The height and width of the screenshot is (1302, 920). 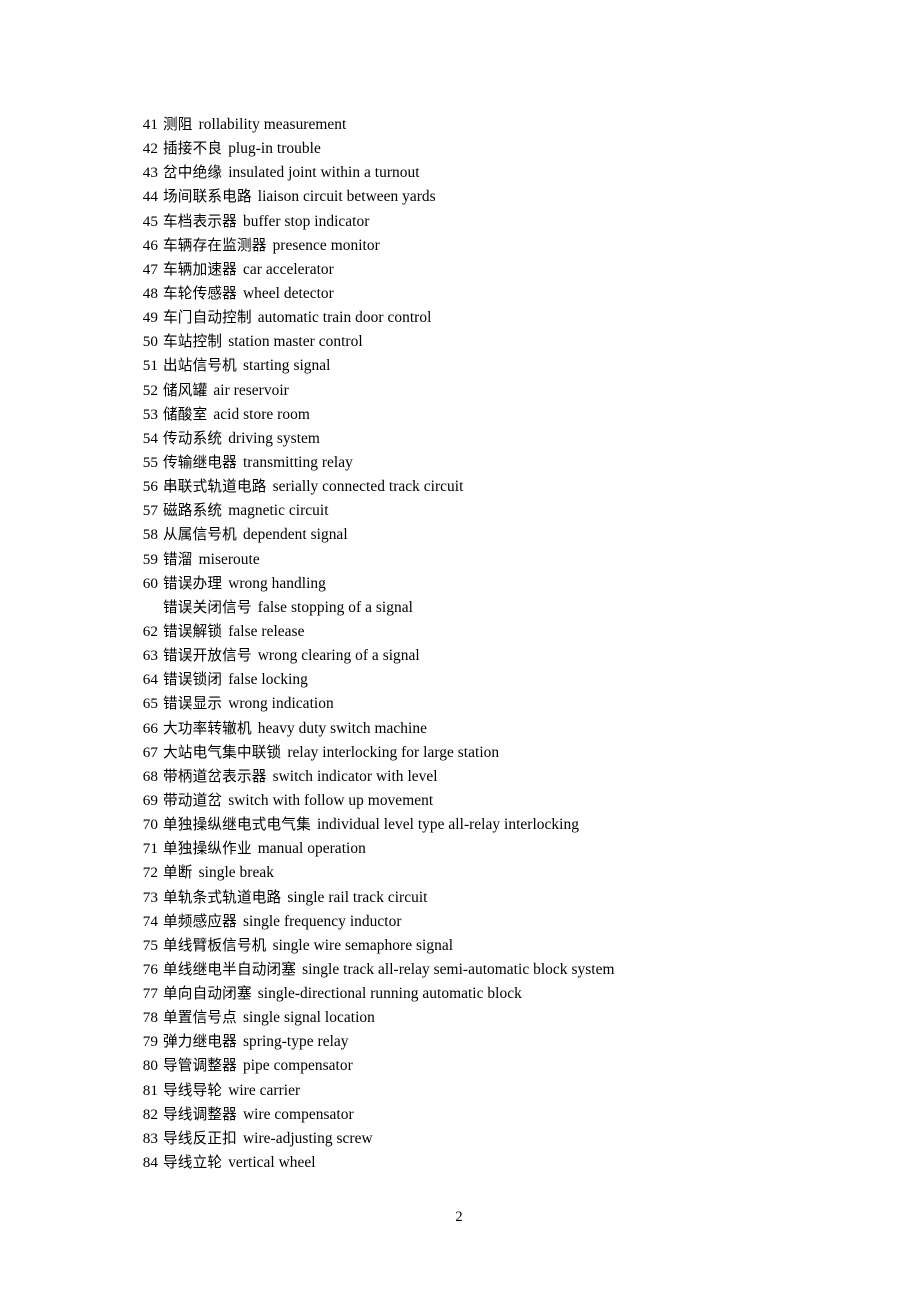 I want to click on entry-term-english: insulated joint within a turnout, so click(x=324, y=173).